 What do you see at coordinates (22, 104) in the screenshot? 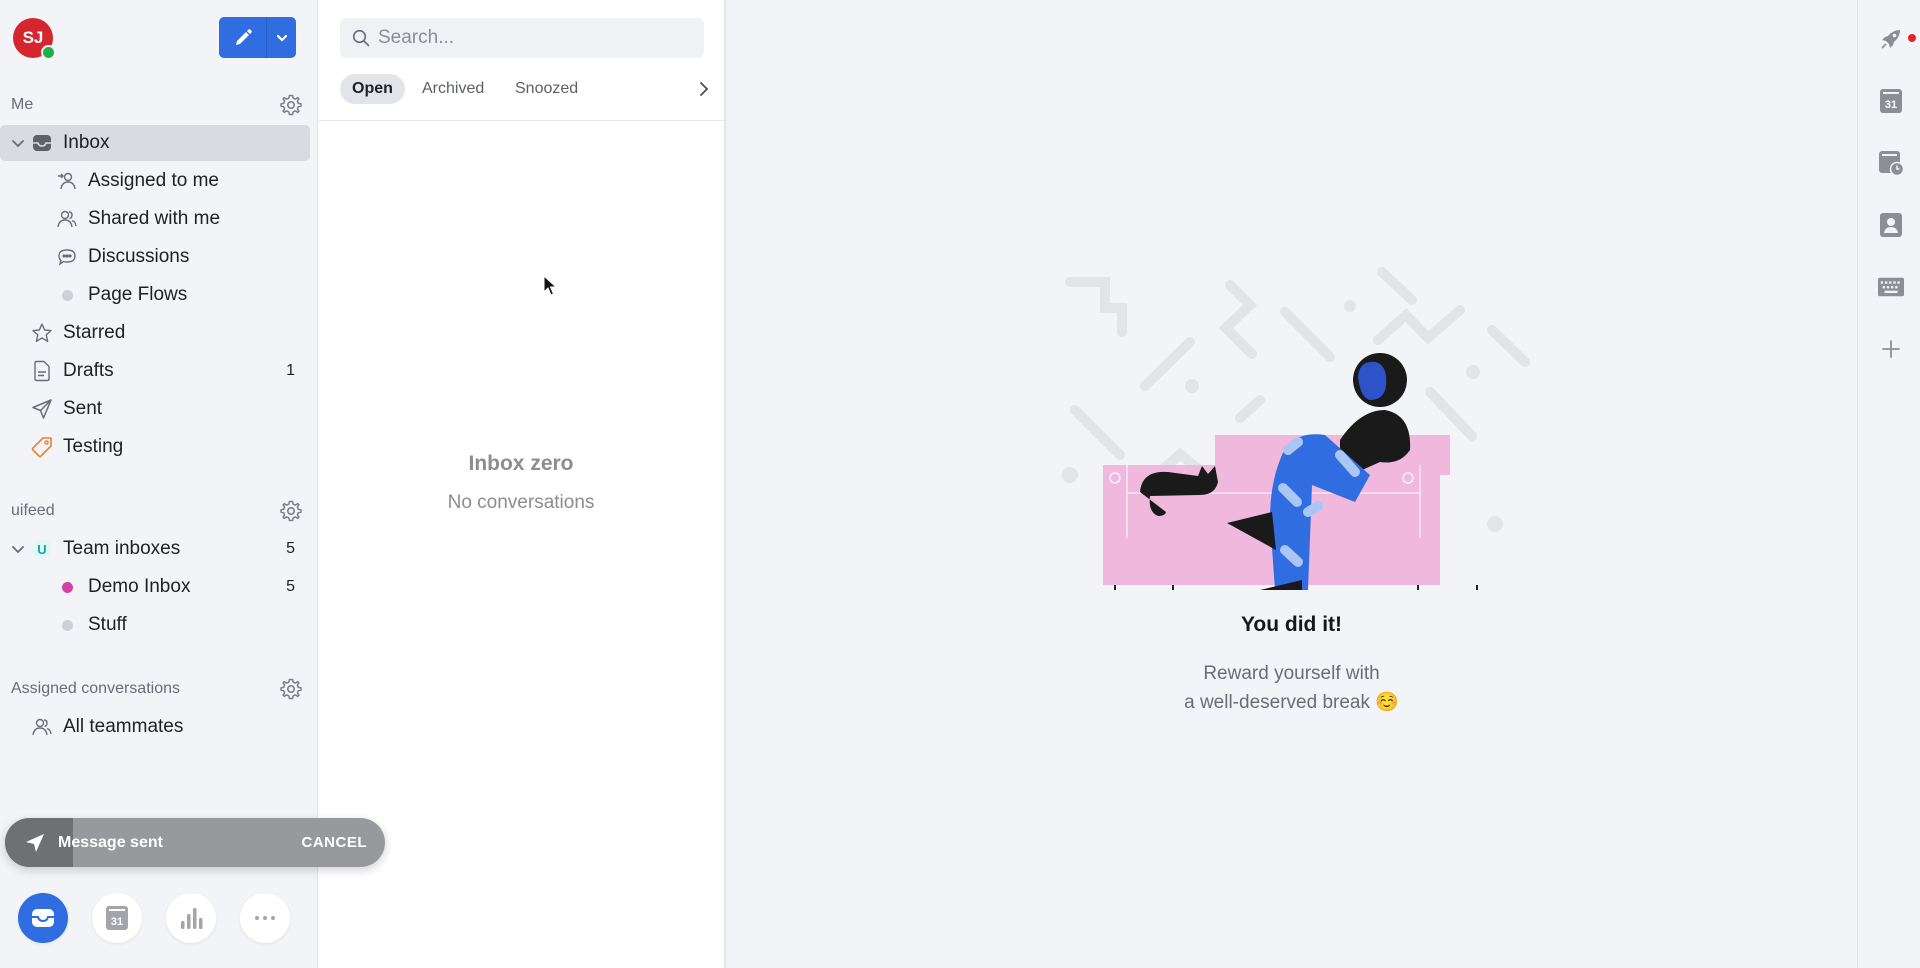
I see `section-title-me: Me` at bounding box center [22, 104].